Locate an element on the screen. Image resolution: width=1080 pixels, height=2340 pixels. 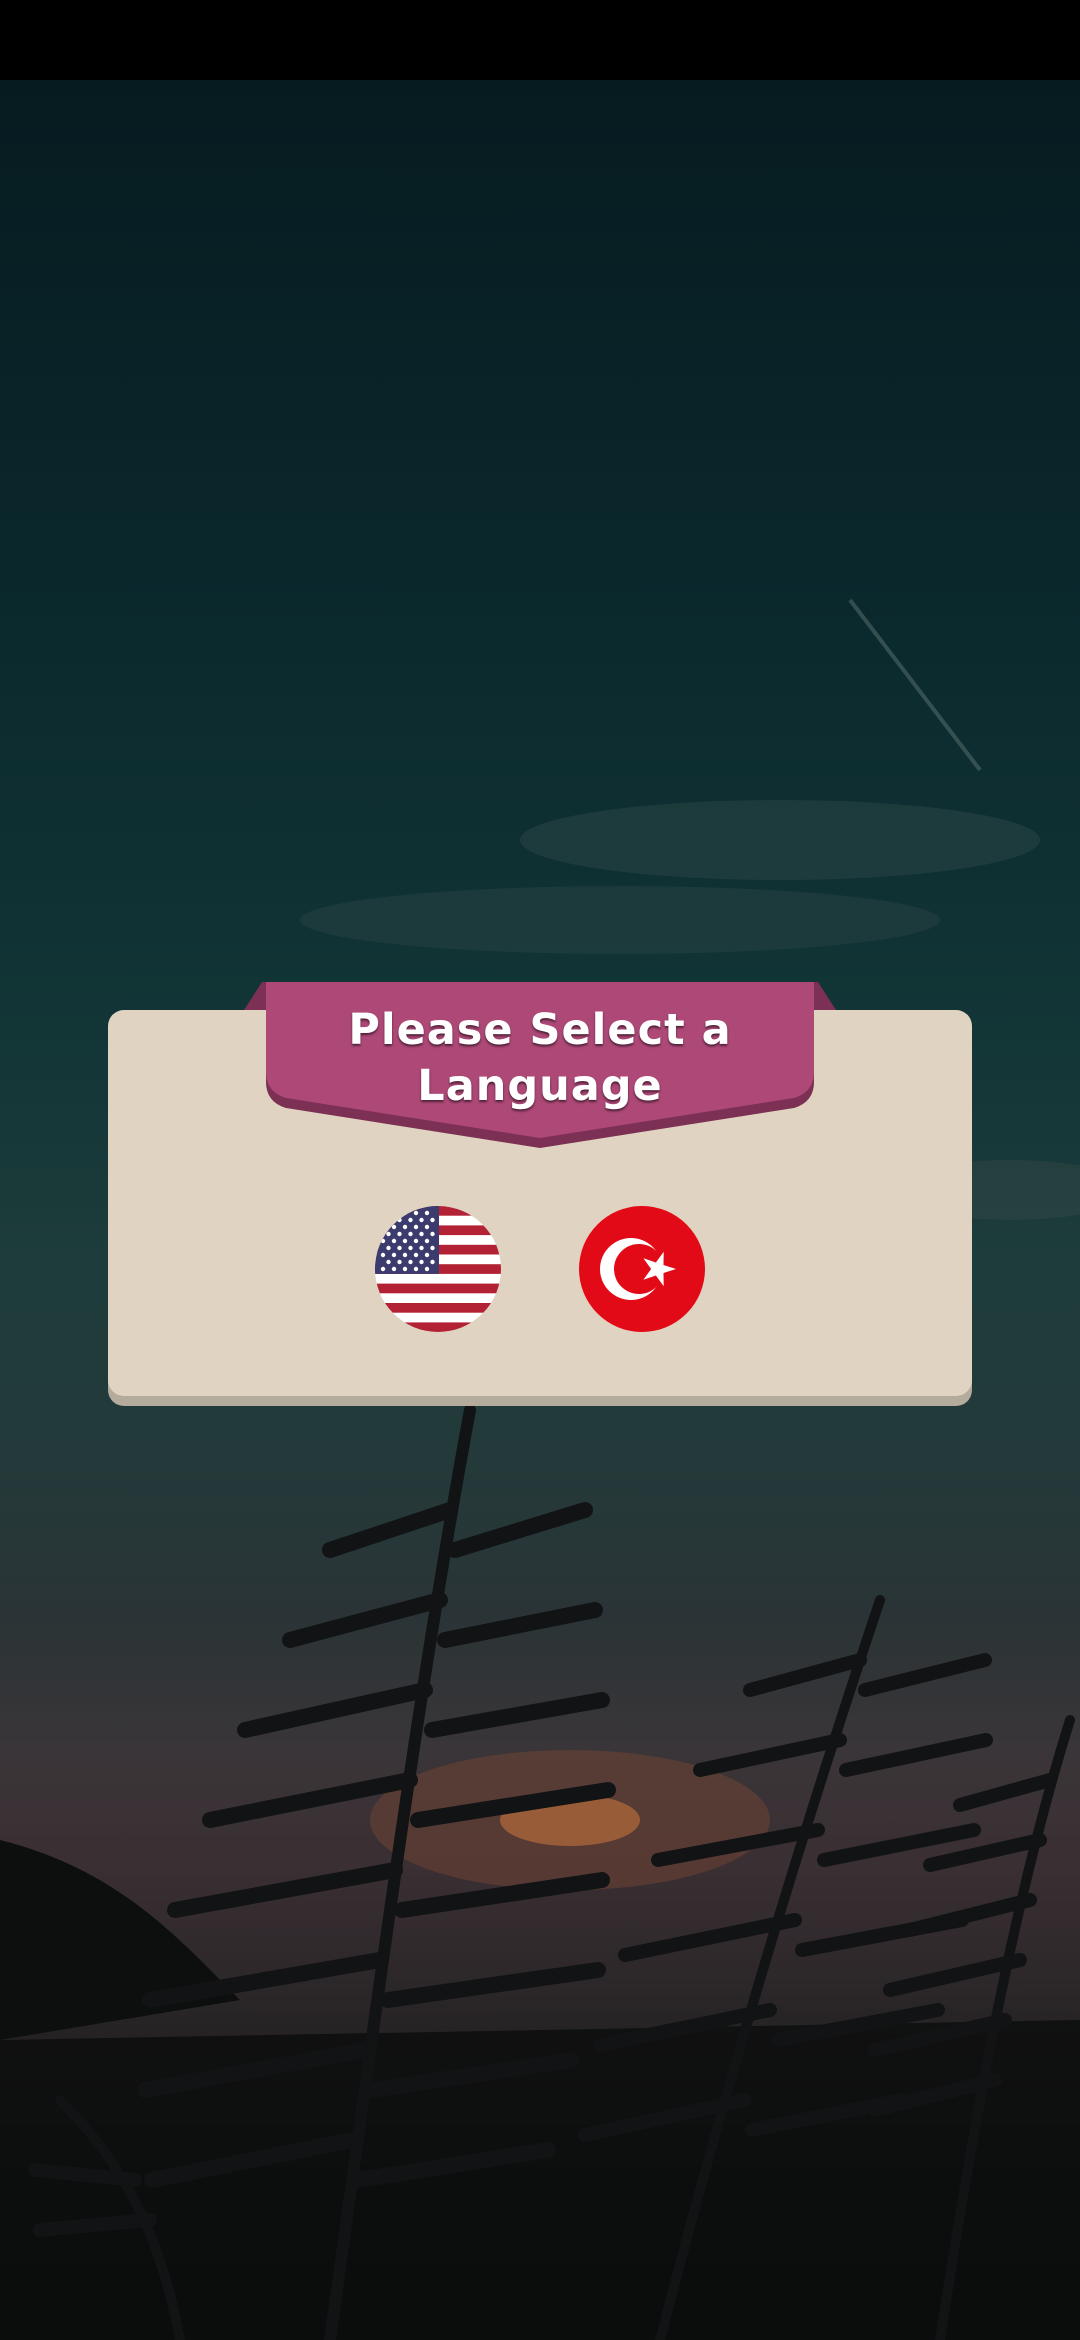
us-flag-icon is located at coordinates (438, 1269).